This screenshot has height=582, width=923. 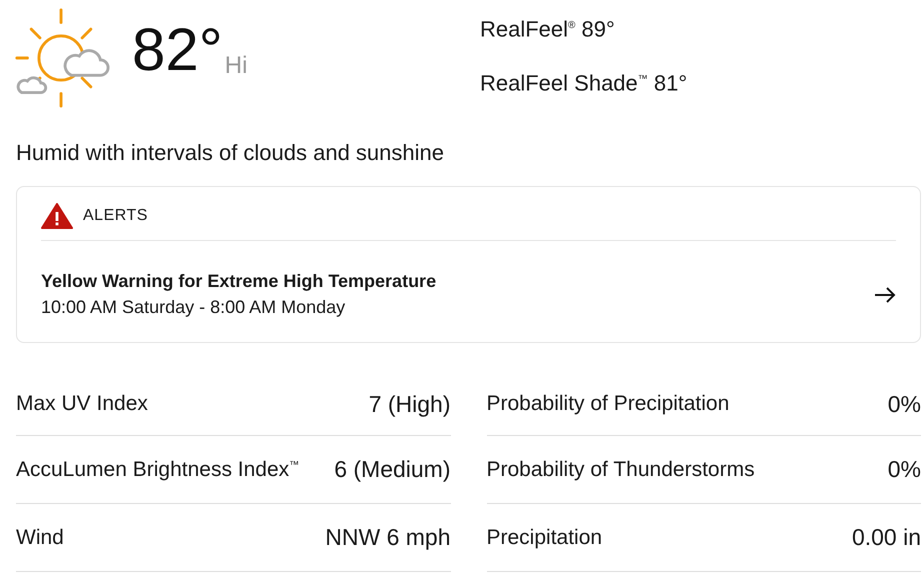 I want to click on realfeel-text: RealFeel Shade$^{™}$ 81°, so click(x=584, y=83).